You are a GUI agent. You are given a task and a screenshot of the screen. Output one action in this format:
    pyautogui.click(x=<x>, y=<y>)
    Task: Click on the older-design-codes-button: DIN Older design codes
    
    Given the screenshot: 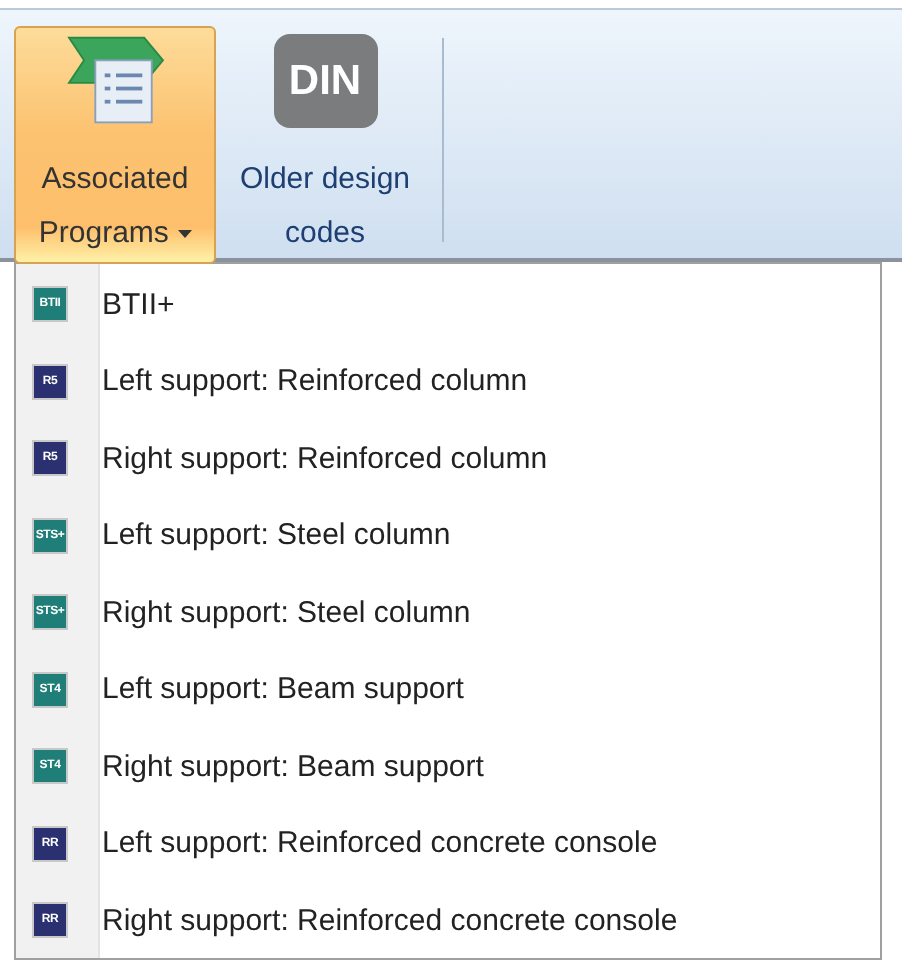 What is the action you would take?
    pyautogui.click(x=325, y=145)
    